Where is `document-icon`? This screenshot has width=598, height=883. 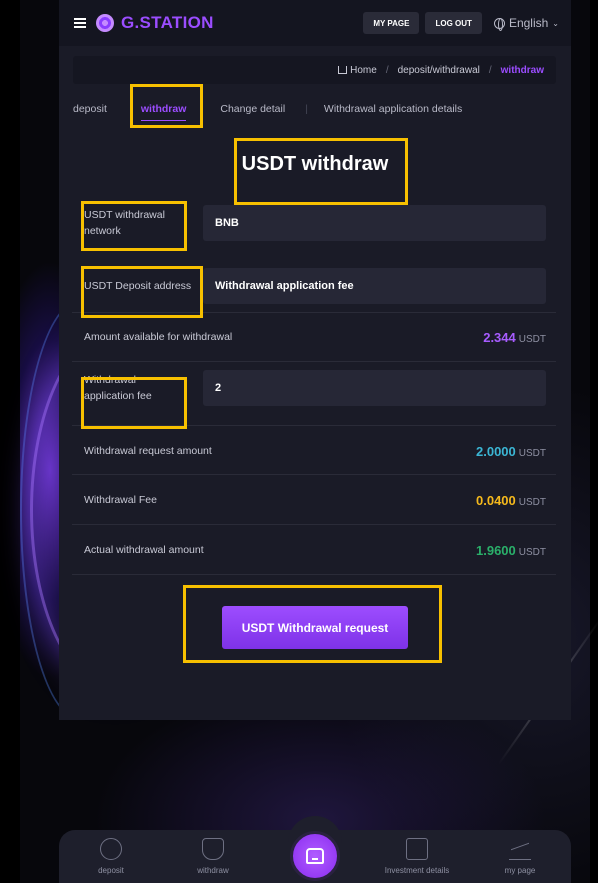 document-icon is located at coordinates (417, 849).